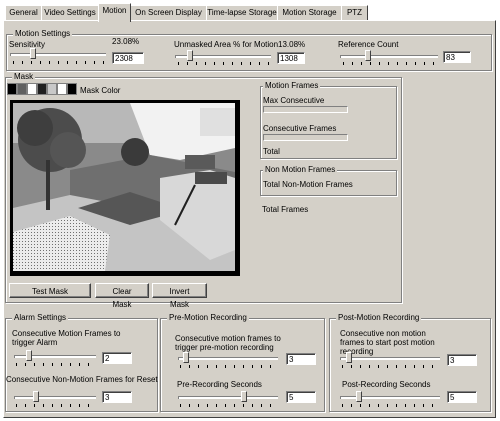 The height and width of the screenshot is (421, 500). What do you see at coordinates (309, 12) in the screenshot?
I see `tab-motion-storage: Motion Storage` at bounding box center [309, 12].